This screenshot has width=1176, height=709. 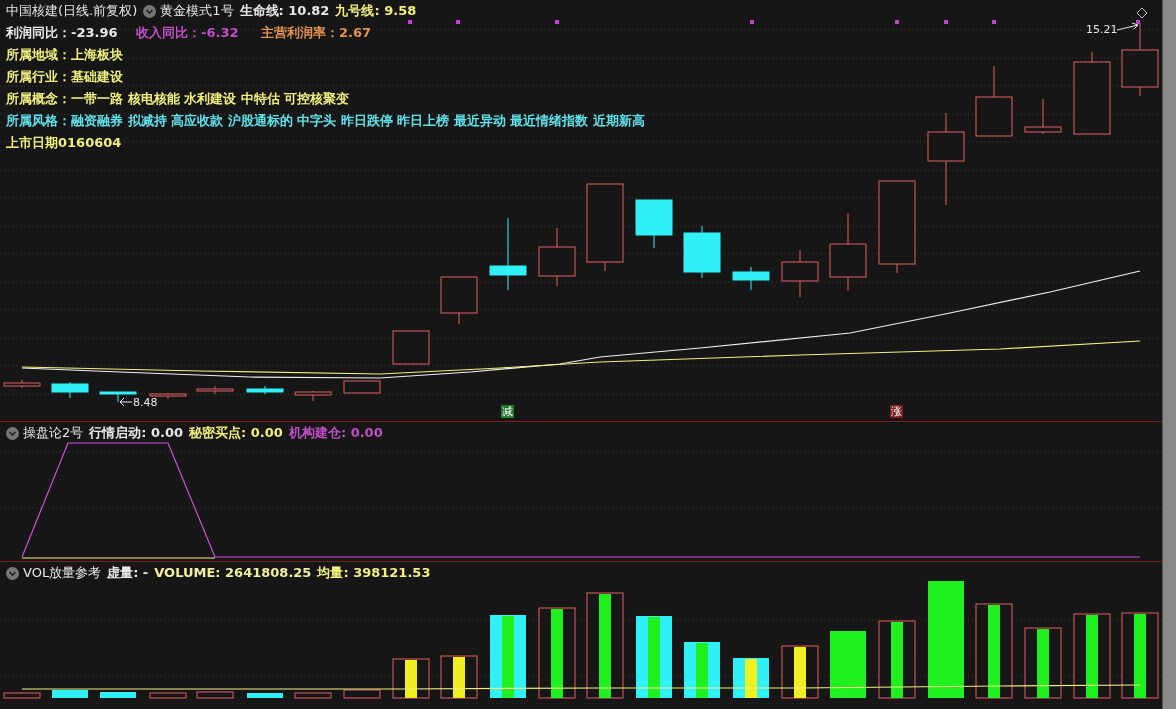 I want to click on indicator-reading: 秘密买点: 0.00, so click(x=236, y=432).